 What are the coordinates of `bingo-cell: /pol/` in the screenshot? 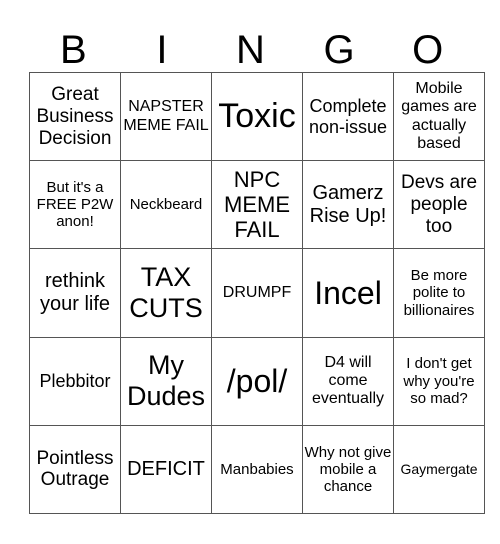 It's located at (257, 381).